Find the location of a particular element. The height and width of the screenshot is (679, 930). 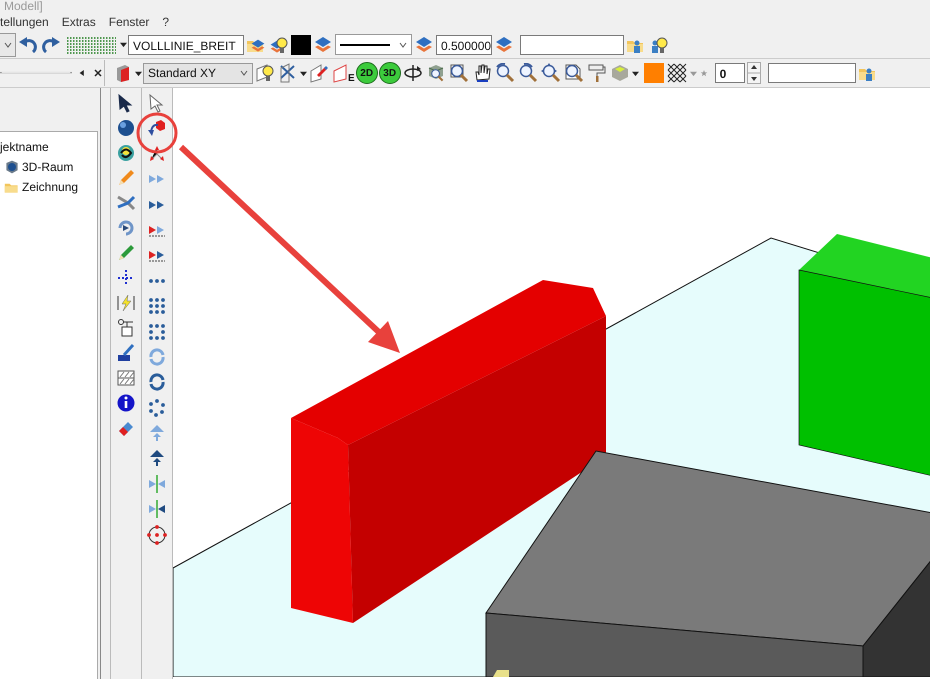

hatch-icon is located at coordinates (126, 378).